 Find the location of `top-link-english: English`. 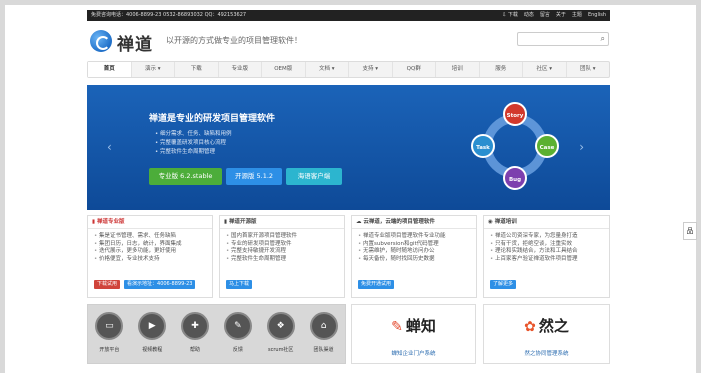

top-link-english: English is located at coordinates (597, 15).